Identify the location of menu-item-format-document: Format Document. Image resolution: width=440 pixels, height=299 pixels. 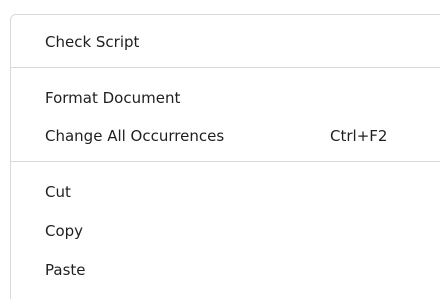
(112, 98).